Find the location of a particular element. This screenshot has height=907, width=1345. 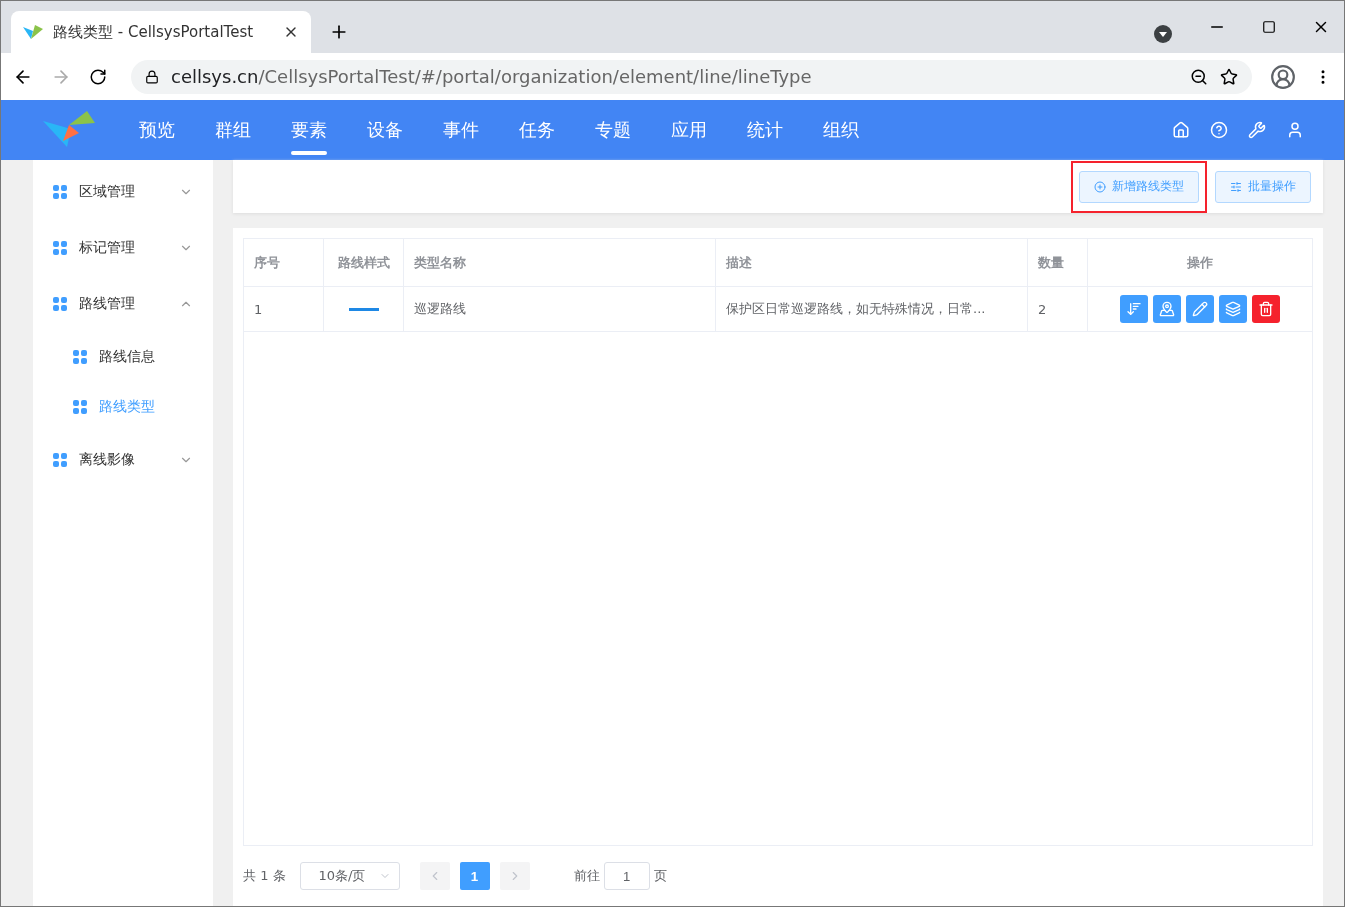

nav-tab: 统计 is located at coordinates (765, 130).